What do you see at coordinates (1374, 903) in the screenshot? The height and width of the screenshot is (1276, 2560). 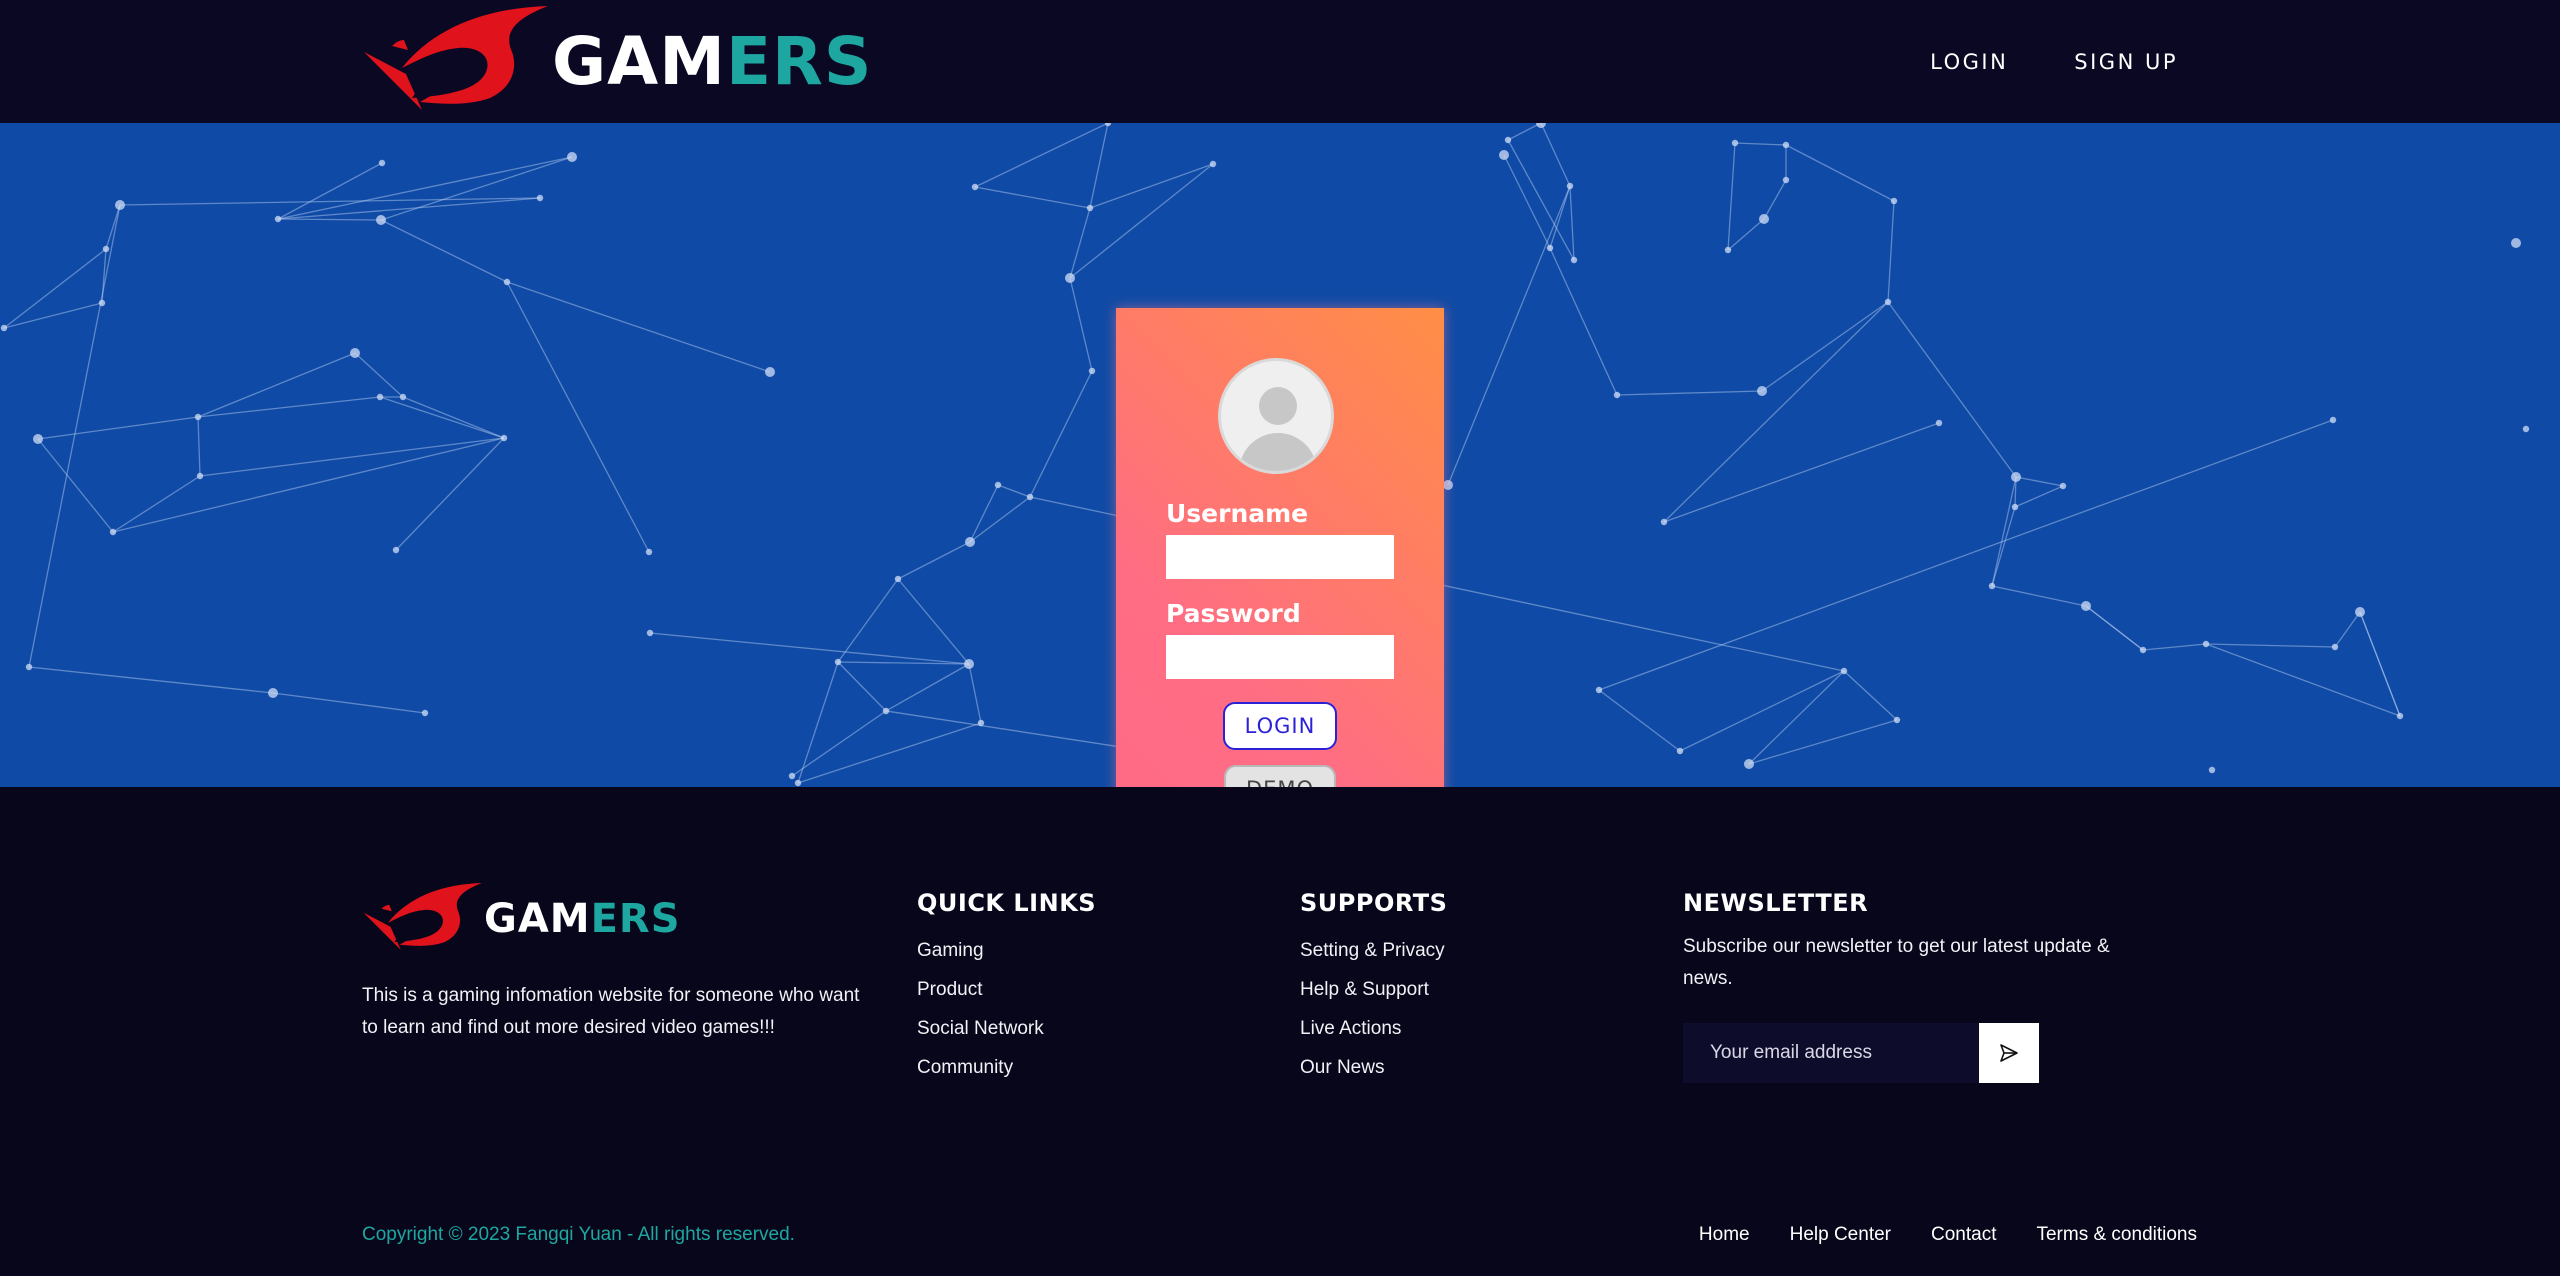 I see `supports-title: SUPPORTS` at bounding box center [1374, 903].